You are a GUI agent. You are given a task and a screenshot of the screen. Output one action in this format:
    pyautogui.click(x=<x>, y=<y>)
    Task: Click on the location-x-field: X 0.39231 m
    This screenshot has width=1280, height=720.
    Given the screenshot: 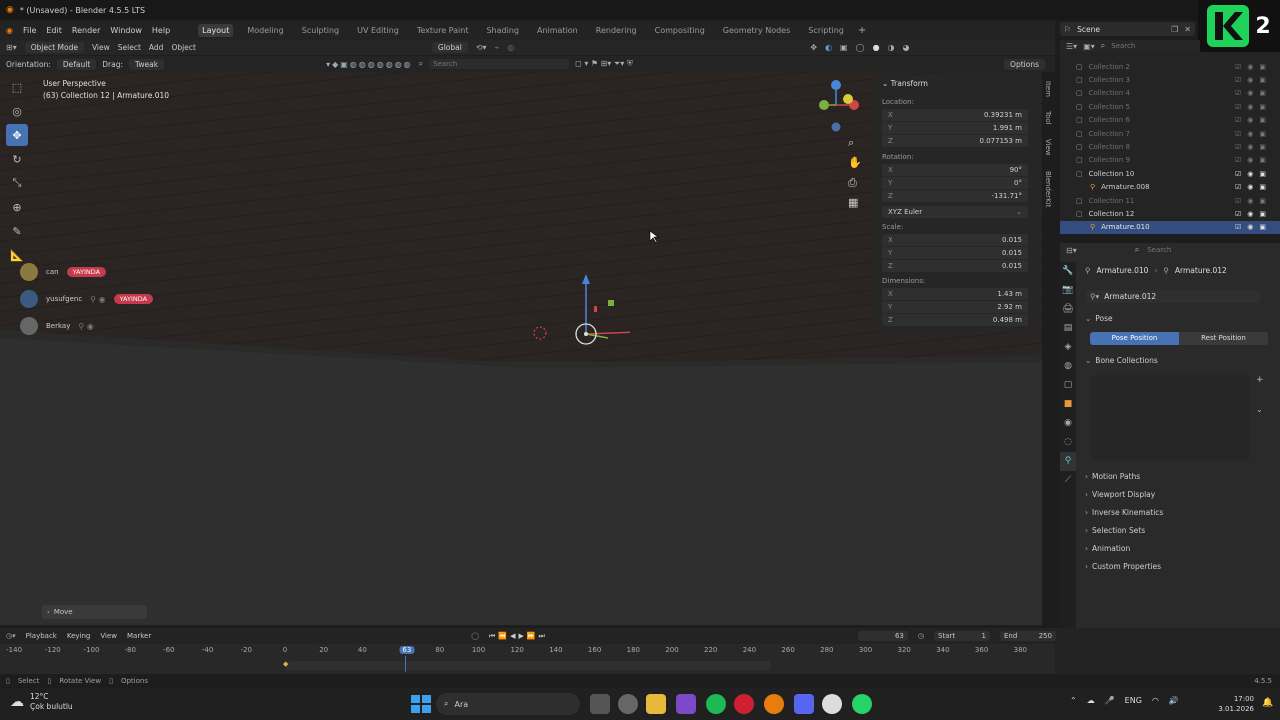 What is the action you would take?
    pyautogui.click(x=955, y=115)
    